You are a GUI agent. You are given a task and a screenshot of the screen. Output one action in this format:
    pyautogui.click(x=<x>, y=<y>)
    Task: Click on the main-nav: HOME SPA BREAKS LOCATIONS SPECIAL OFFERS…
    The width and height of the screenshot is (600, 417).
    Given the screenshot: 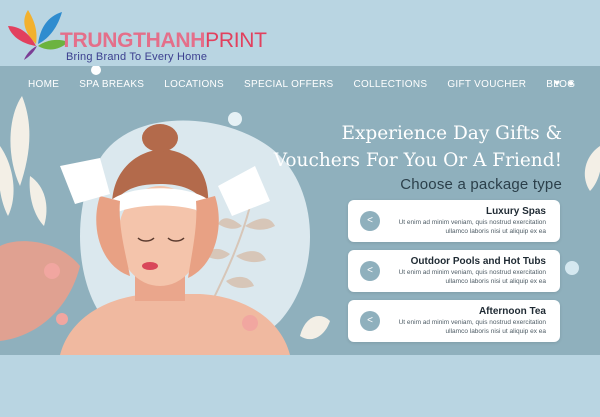 What is the action you would take?
    pyautogui.click(x=300, y=84)
    